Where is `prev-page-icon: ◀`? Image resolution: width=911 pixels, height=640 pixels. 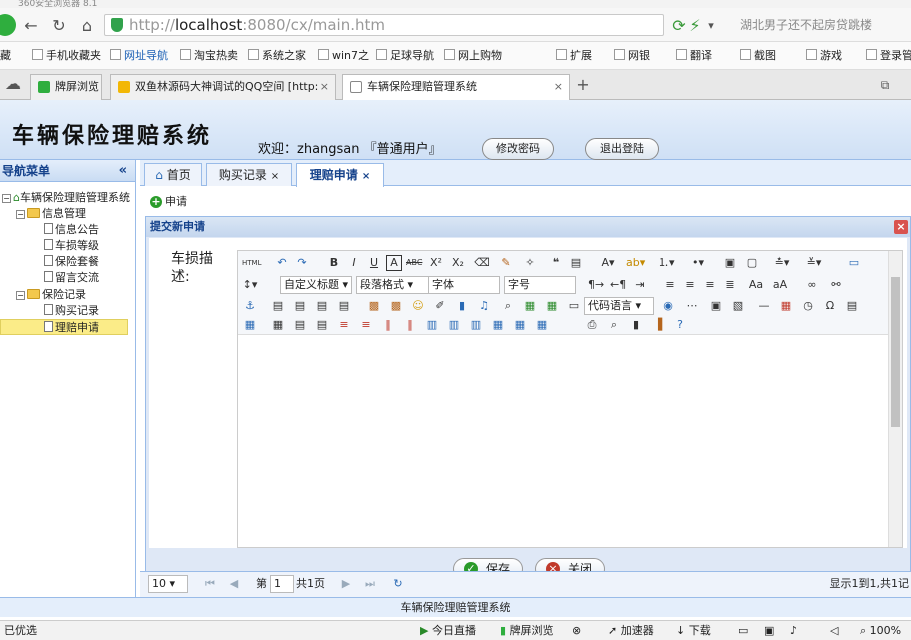
prev-page-icon: ◀ is located at coordinates (234, 584).